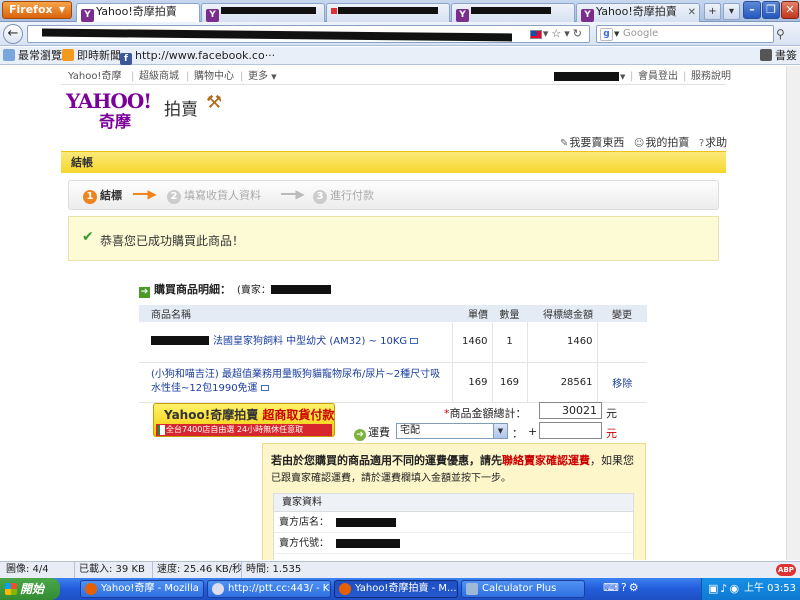  Describe the element at coordinates (564, 143) in the screenshot. I see `sell-icon: ✎` at that location.